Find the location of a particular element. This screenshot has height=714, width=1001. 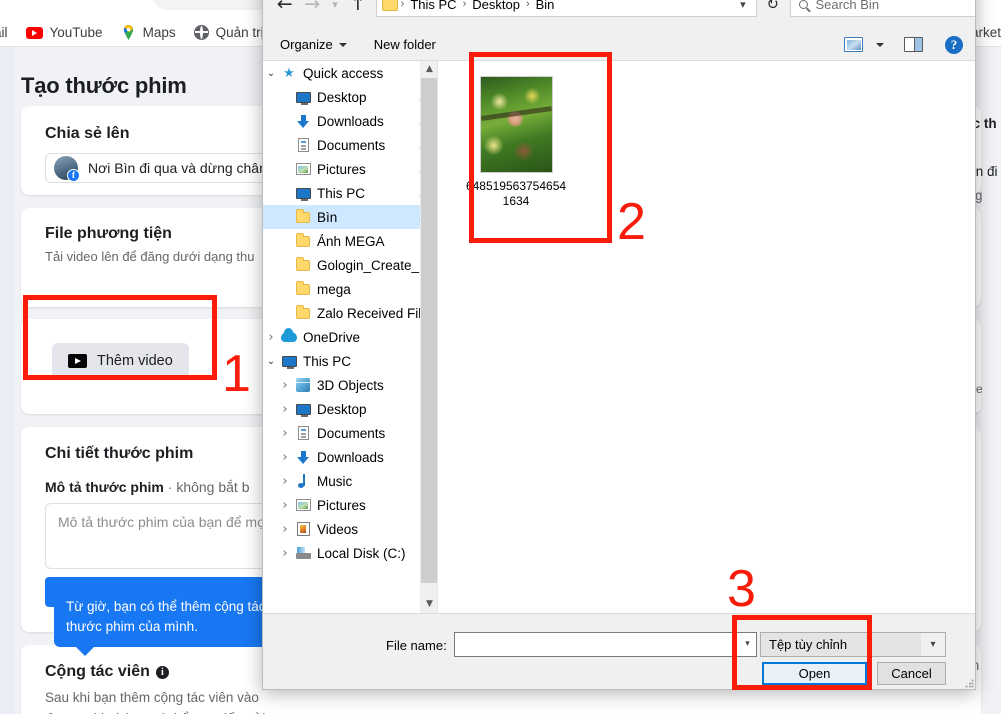

toolbar-right-group: ? is located at coordinates (909, 44).